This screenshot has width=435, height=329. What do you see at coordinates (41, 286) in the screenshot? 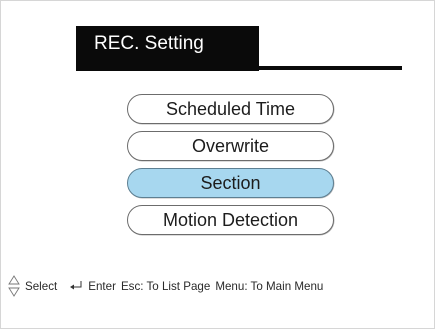
I see `select-hint: Select` at bounding box center [41, 286].